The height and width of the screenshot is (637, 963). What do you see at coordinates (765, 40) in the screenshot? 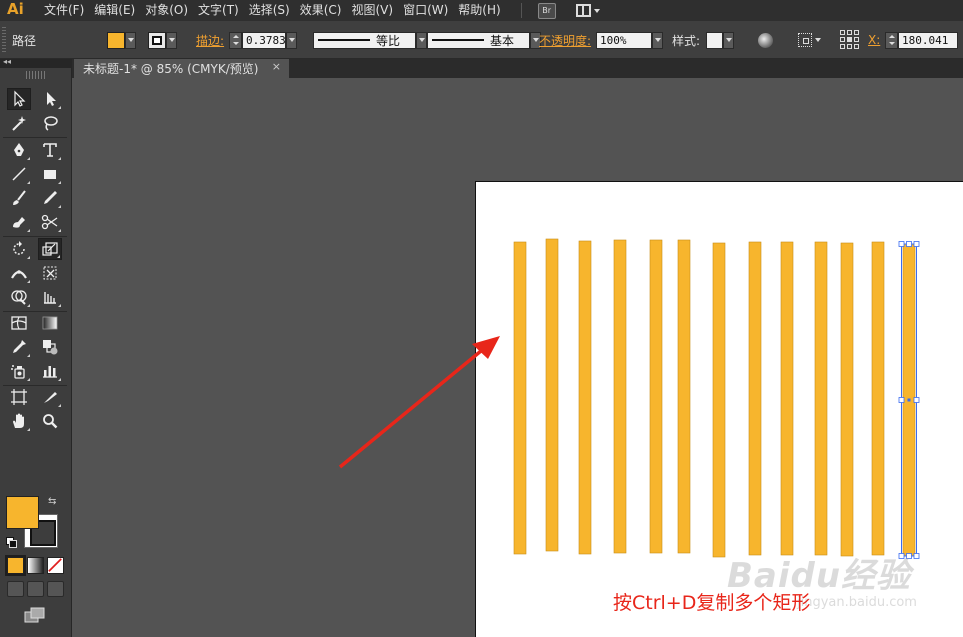
I see `recolor-artwork-button` at bounding box center [765, 40].